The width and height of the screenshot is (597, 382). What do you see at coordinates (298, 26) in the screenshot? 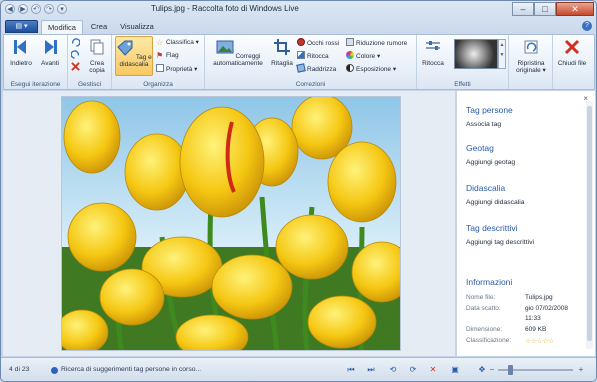
I see `ribbon-tabs: ▤ ▾ Modifica Crea Visualizza ?` at bounding box center [298, 26].